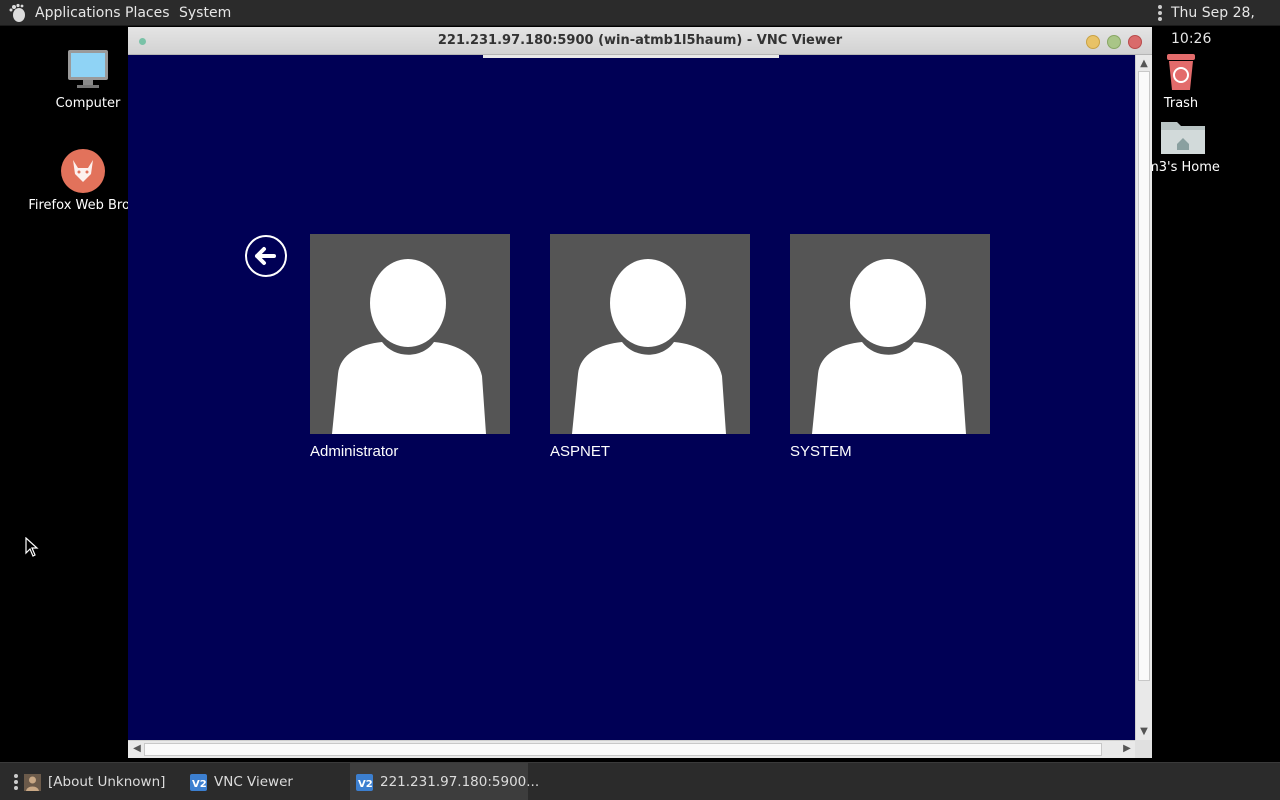  What do you see at coordinates (1225, 26) in the screenshot?
I see `clock: Thu Sep 28, 10:26` at bounding box center [1225, 26].